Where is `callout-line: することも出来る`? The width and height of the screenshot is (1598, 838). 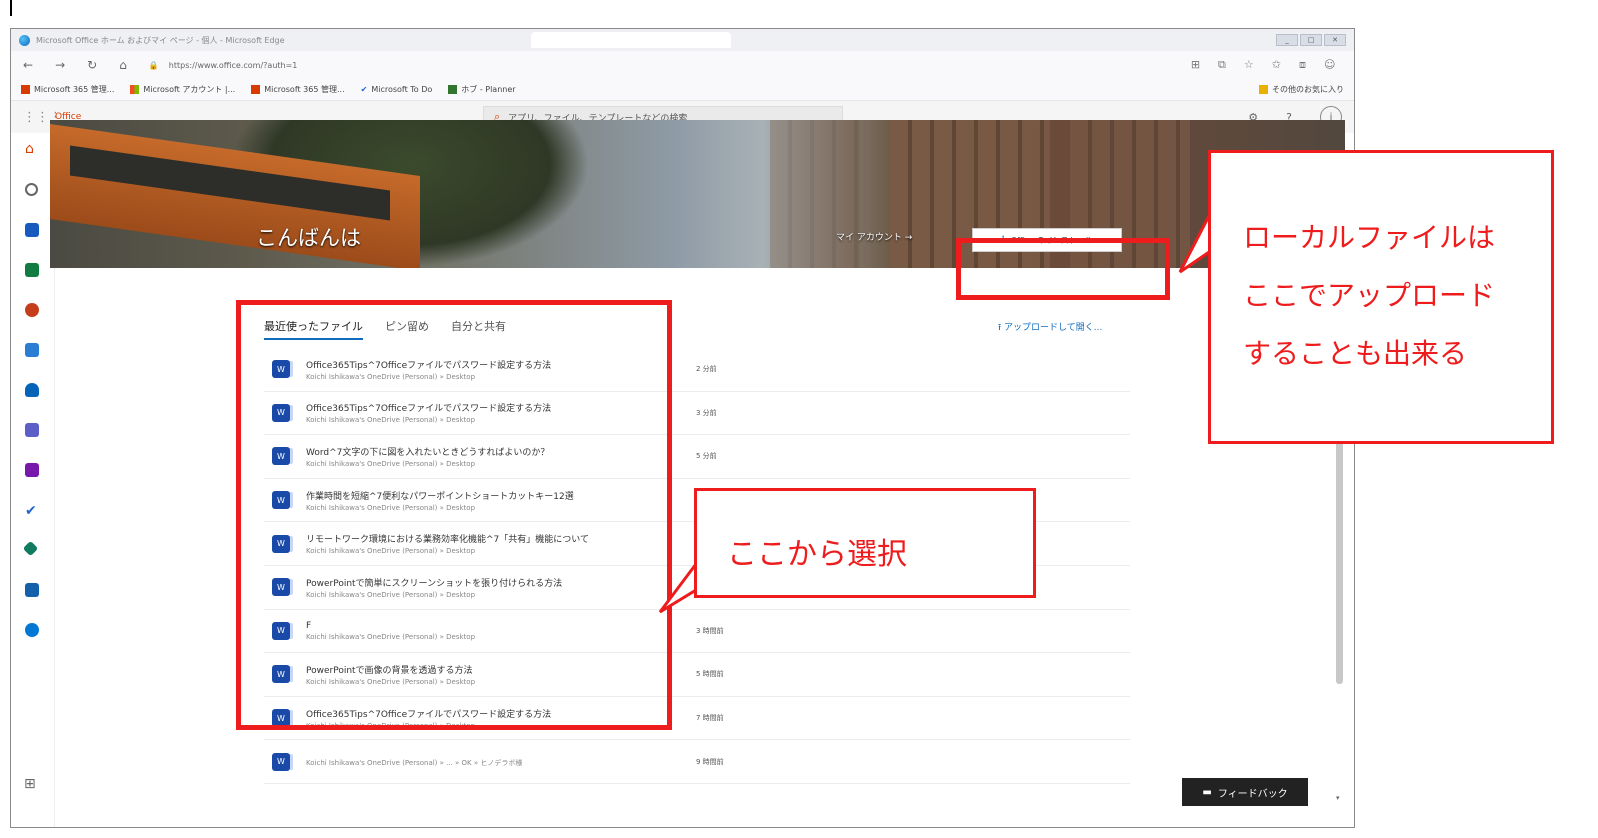 callout-line: することも出来る is located at coordinates (1355, 353).